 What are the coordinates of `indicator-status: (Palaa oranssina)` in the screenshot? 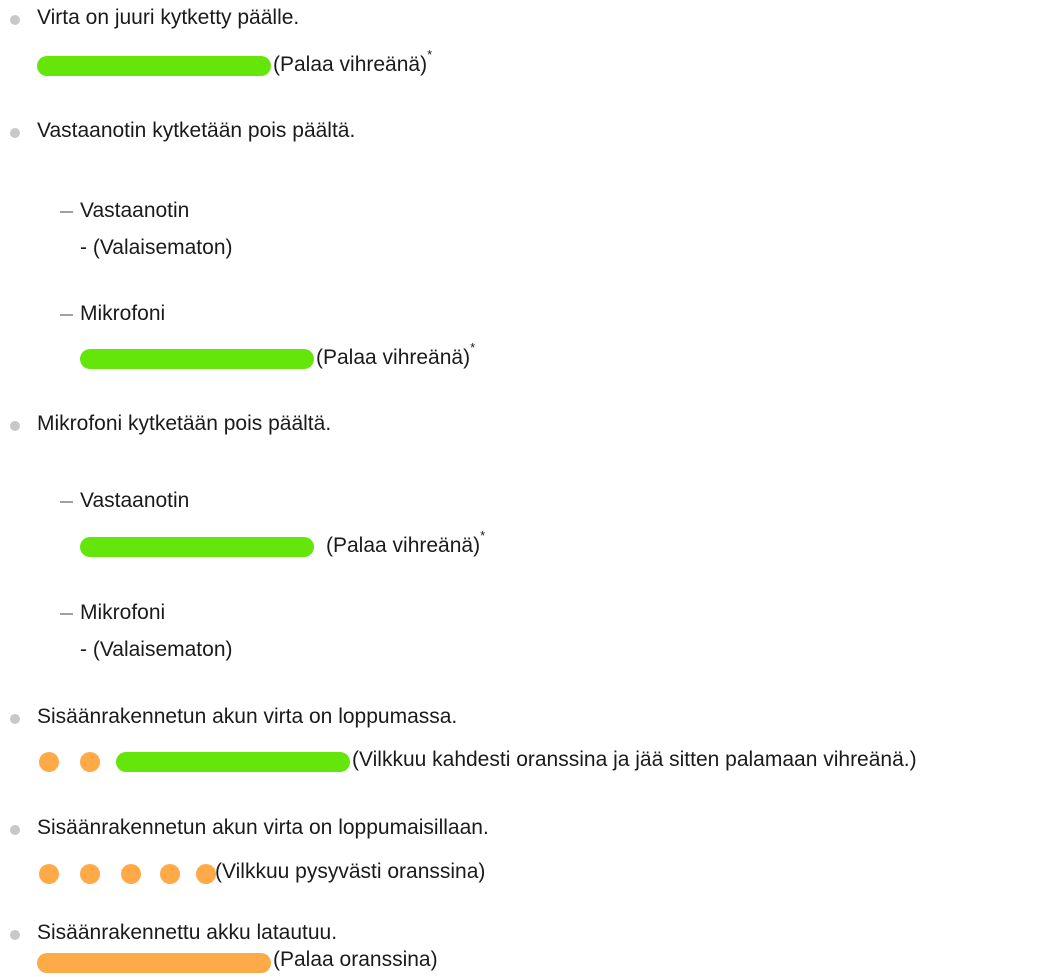 It's located at (355, 959).